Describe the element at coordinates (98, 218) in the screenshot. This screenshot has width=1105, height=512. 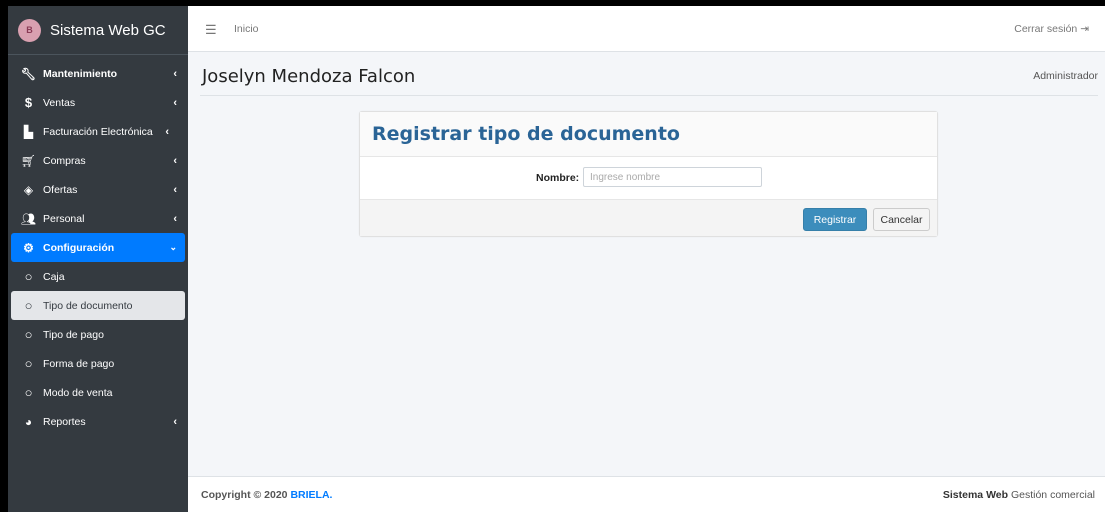
I see `sidebar-item-personal: 👥︎ Personal ‹` at that location.